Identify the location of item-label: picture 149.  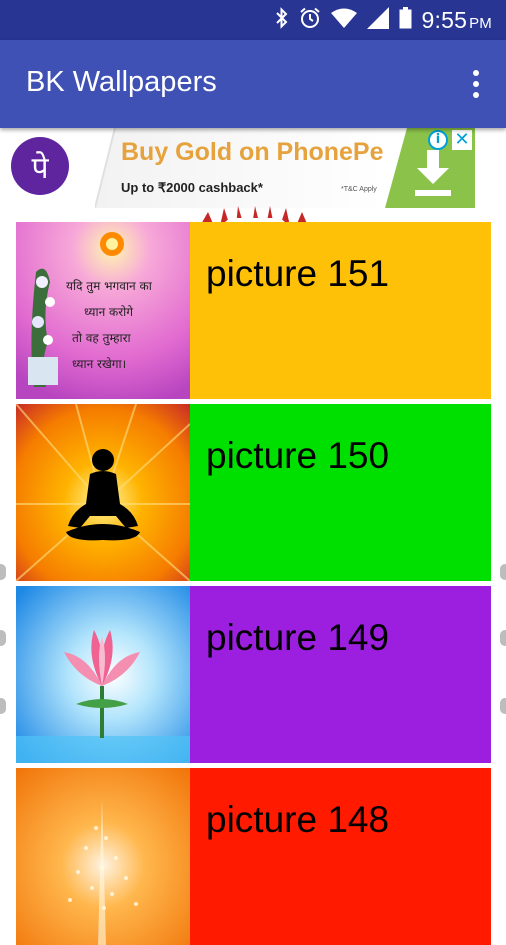
(298, 637).